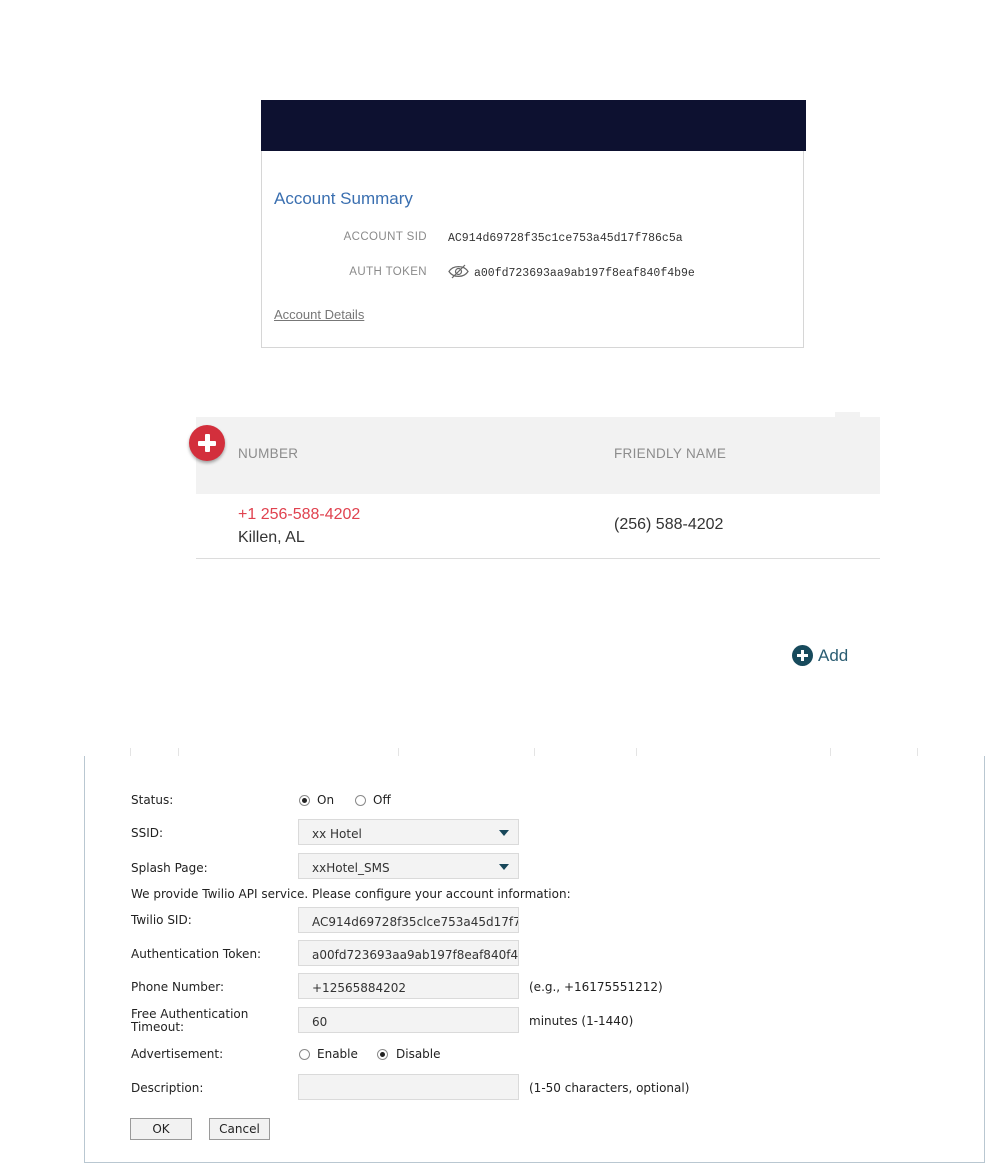 The width and height of the screenshot is (987, 1164). What do you see at coordinates (268, 453) in the screenshot?
I see `column-header-number: NUMBER` at bounding box center [268, 453].